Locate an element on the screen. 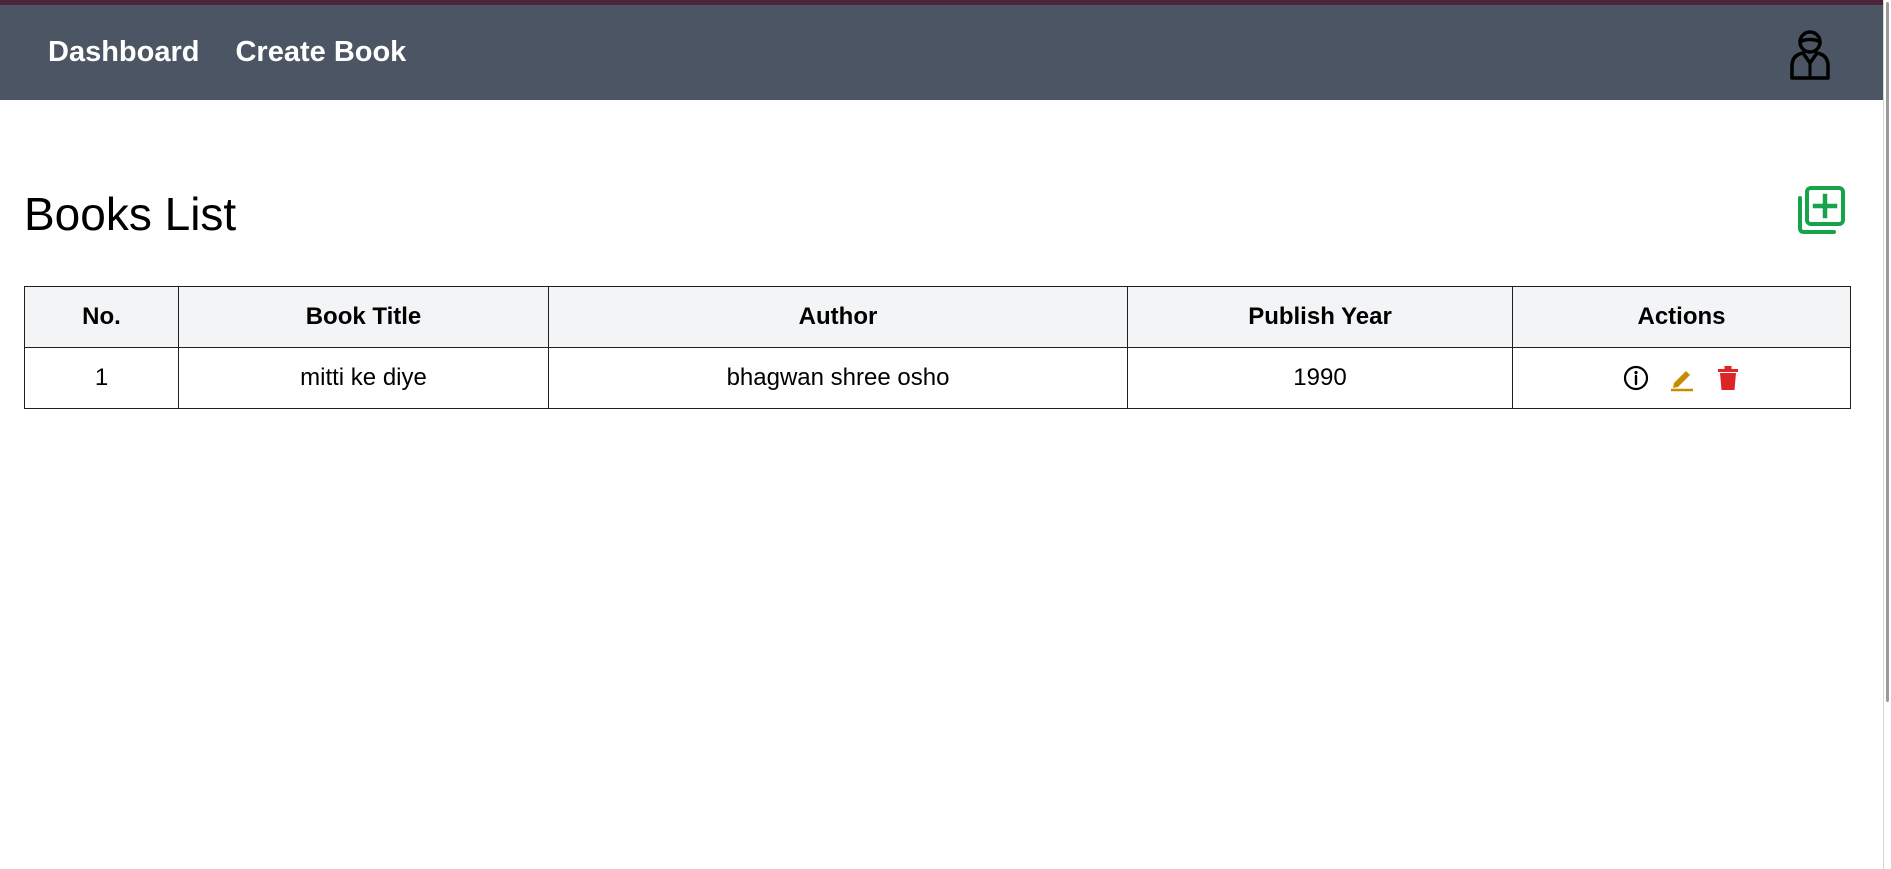  nav-links: Dashboard Create Book is located at coordinates (227, 52).